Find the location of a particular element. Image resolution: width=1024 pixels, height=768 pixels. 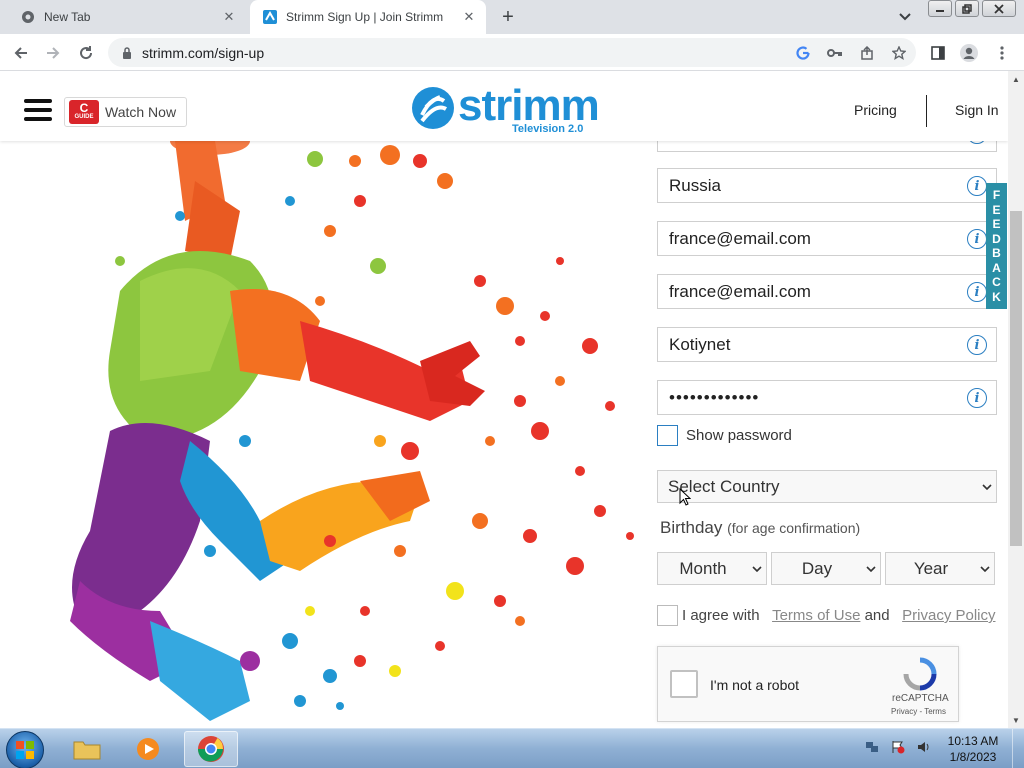

recaptcha-logo-icon is located at coordinates (920, 674).